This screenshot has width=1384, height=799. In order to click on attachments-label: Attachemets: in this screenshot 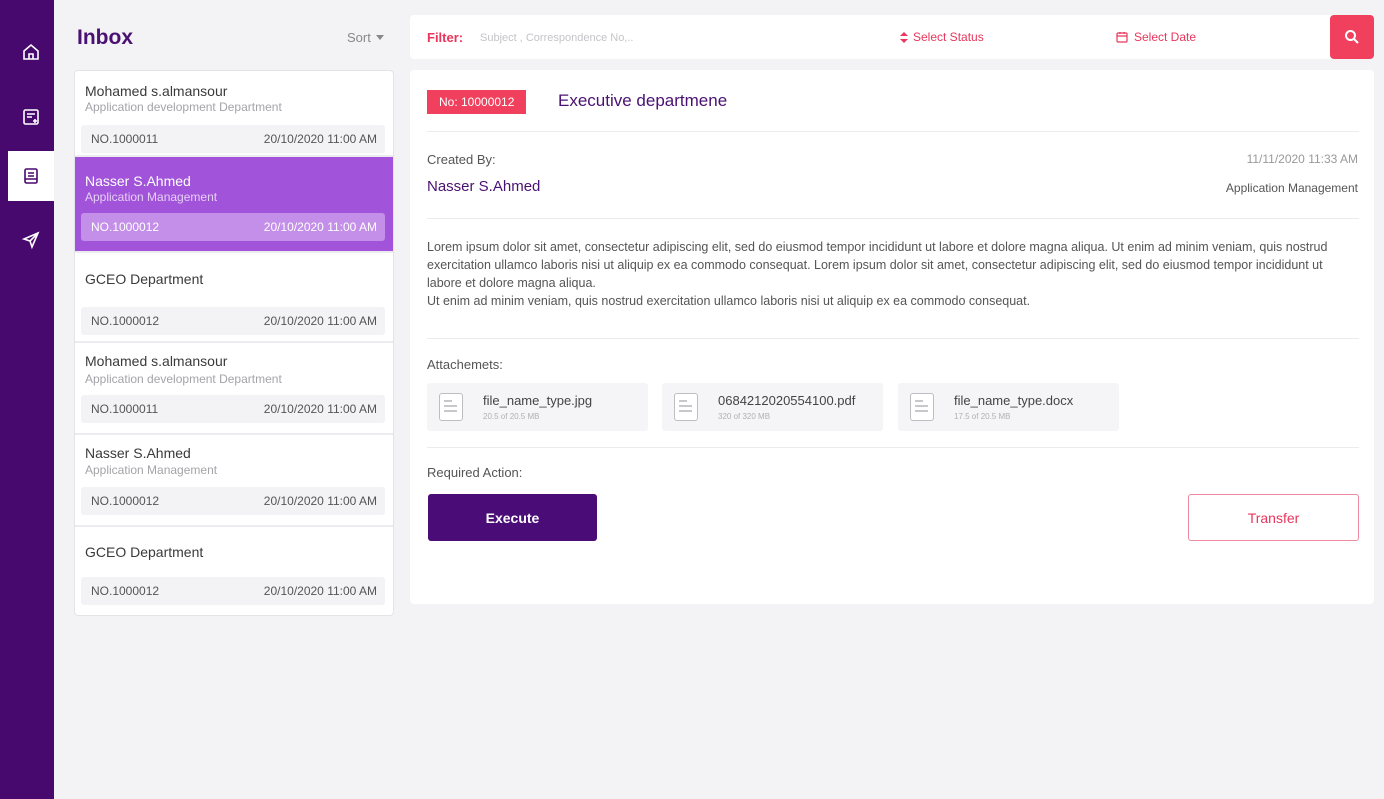, I will do `click(465, 364)`.